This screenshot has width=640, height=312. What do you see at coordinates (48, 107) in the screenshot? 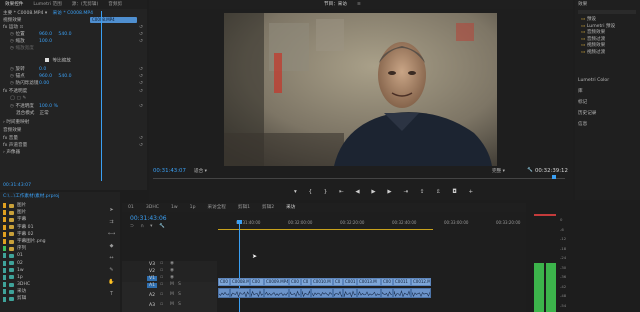
I see `opacity-value: 100.0 %` at bounding box center [48, 107].